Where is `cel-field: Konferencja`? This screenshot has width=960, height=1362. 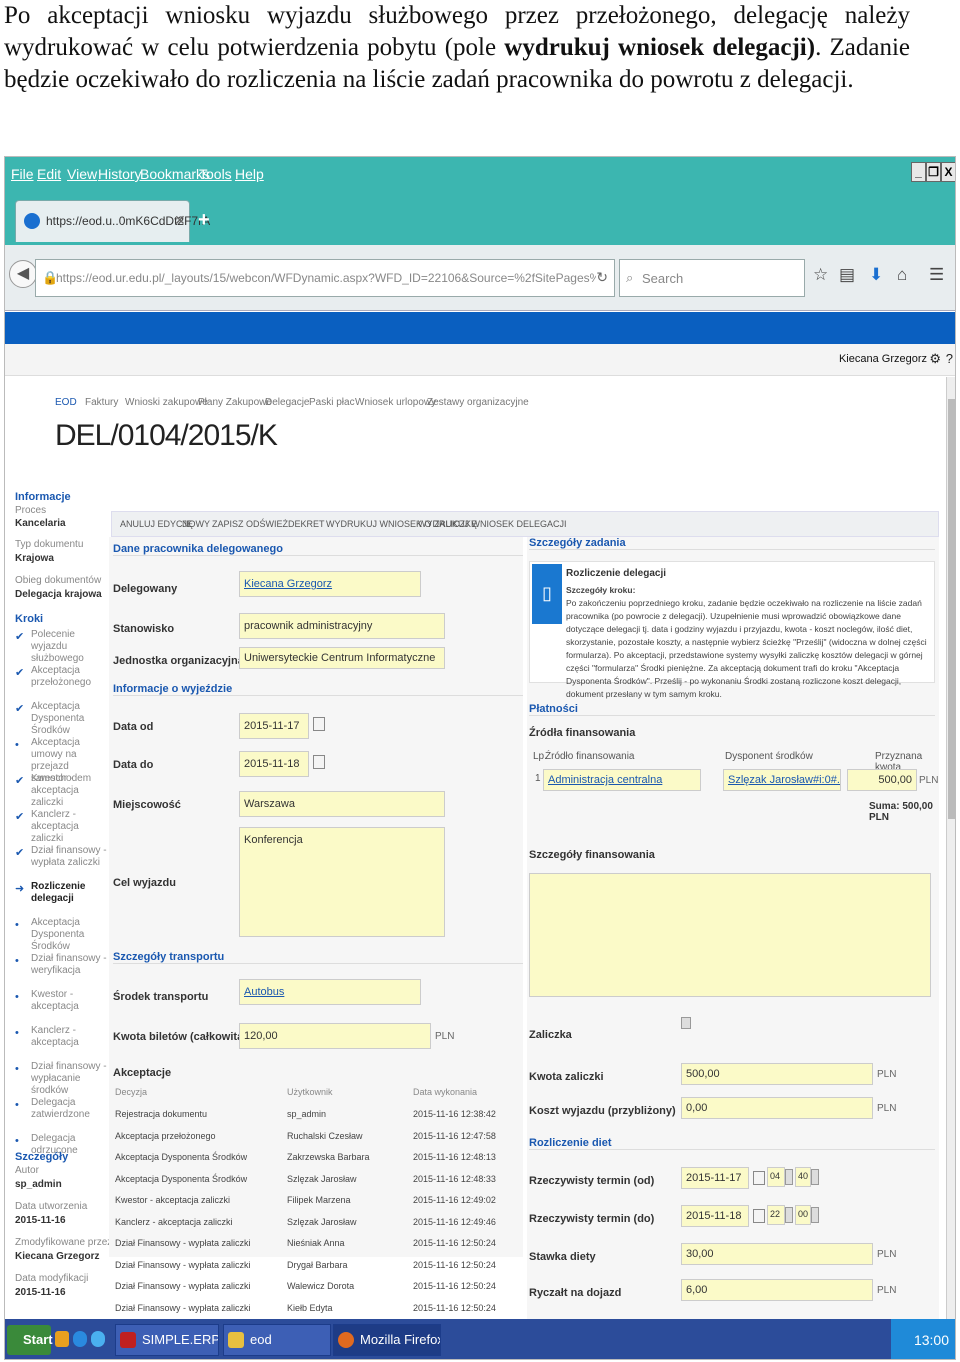
cel-field: Konferencja is located at coordinates (342, 882).